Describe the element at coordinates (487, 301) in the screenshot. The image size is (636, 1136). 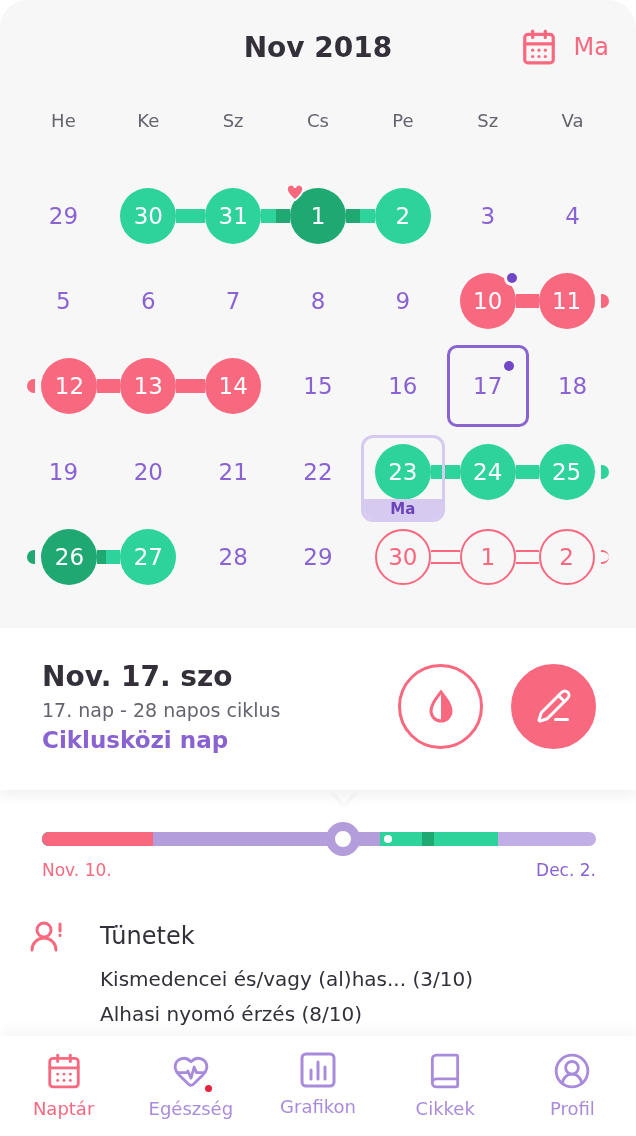
I see `day-bubble: 10` at that location.